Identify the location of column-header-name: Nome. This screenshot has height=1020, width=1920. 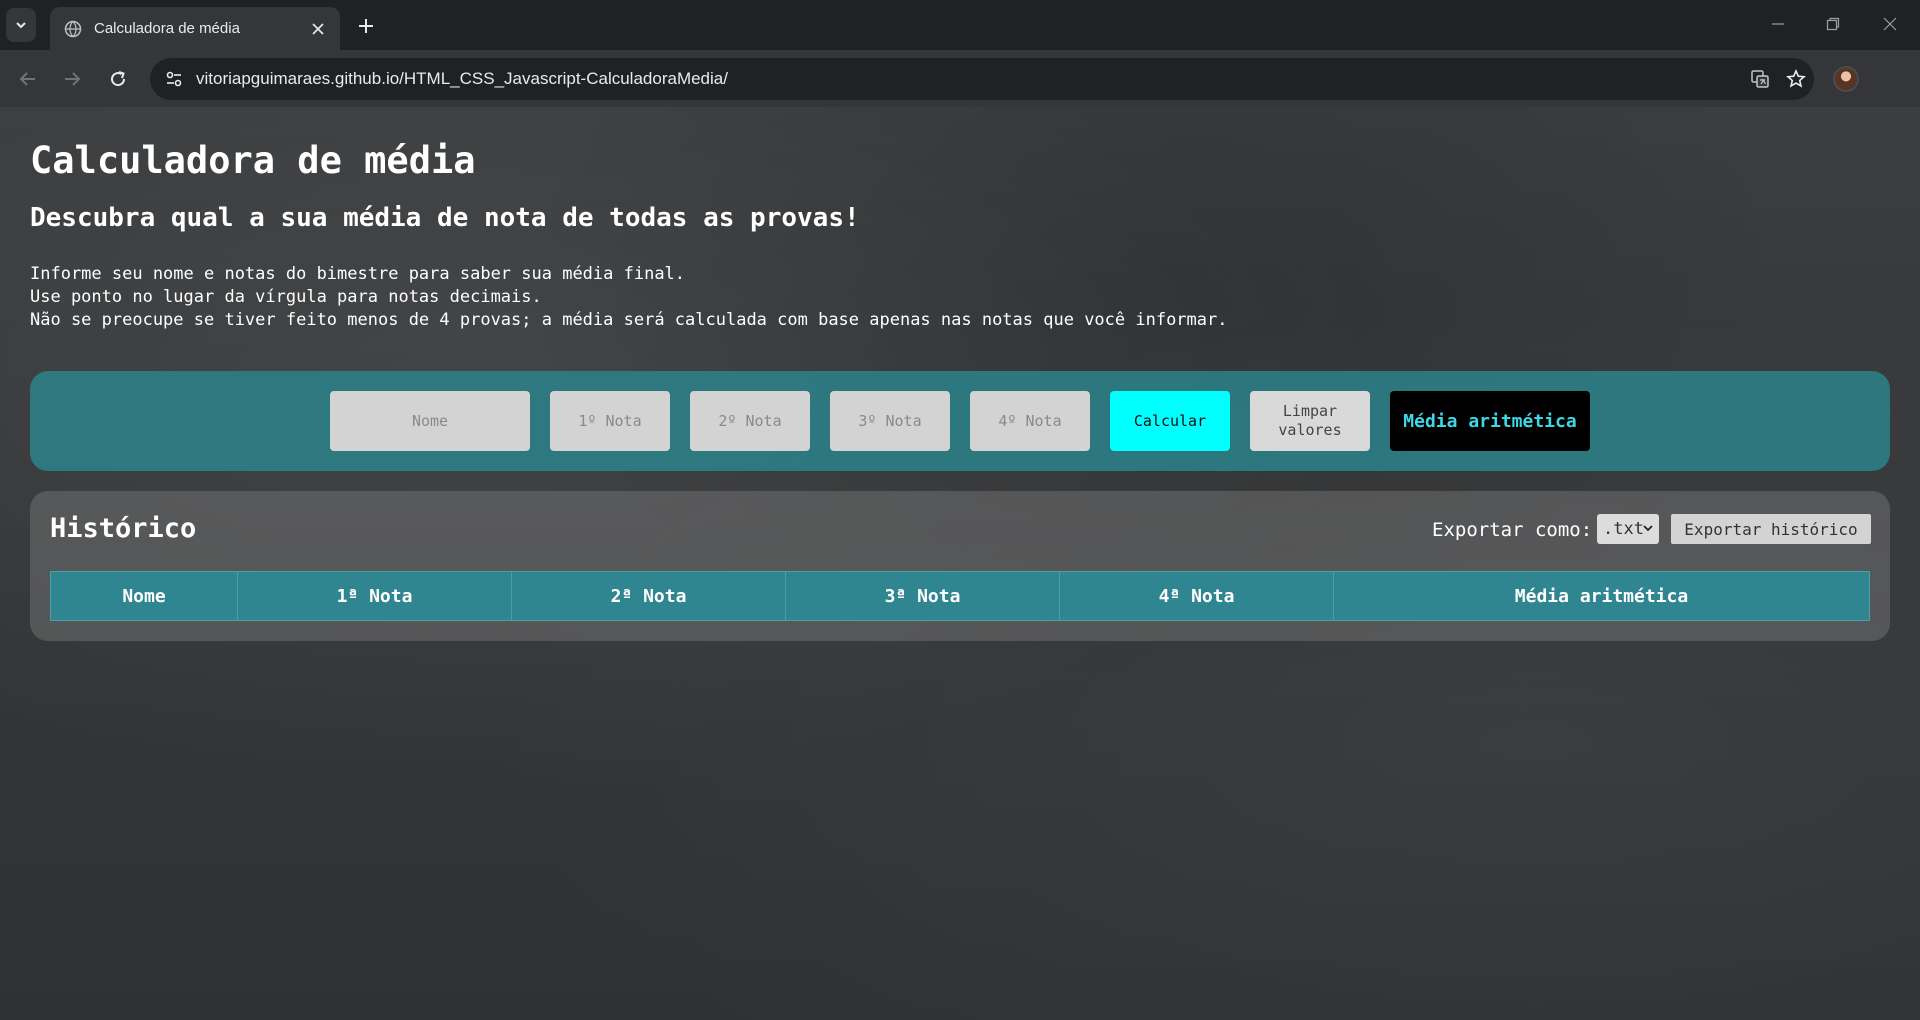
(144, 596).